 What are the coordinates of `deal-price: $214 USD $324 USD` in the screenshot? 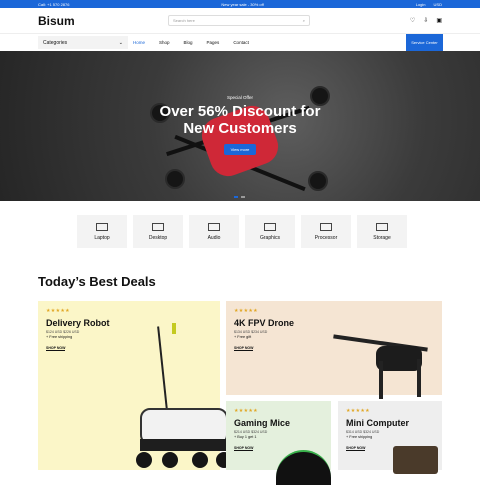 It's located at (251, 432).